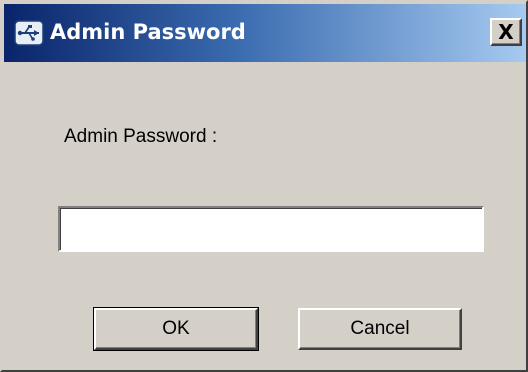  What do you see at coordinates (141, 136) in the screenshot?
I see `password-label: Admin Password :` at bounding box center [141, 136].